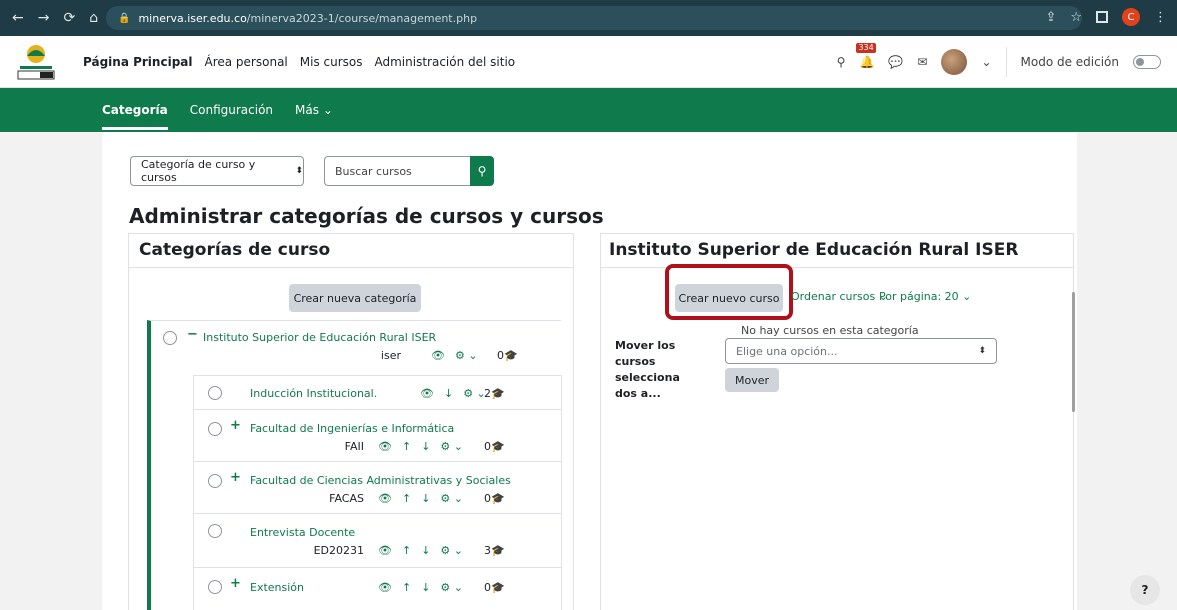 This screenshot has width=1177, height=610. Describe the element at coordinates (93, 18) in the screenshot. I see `home-icon: ⌂` at that location.